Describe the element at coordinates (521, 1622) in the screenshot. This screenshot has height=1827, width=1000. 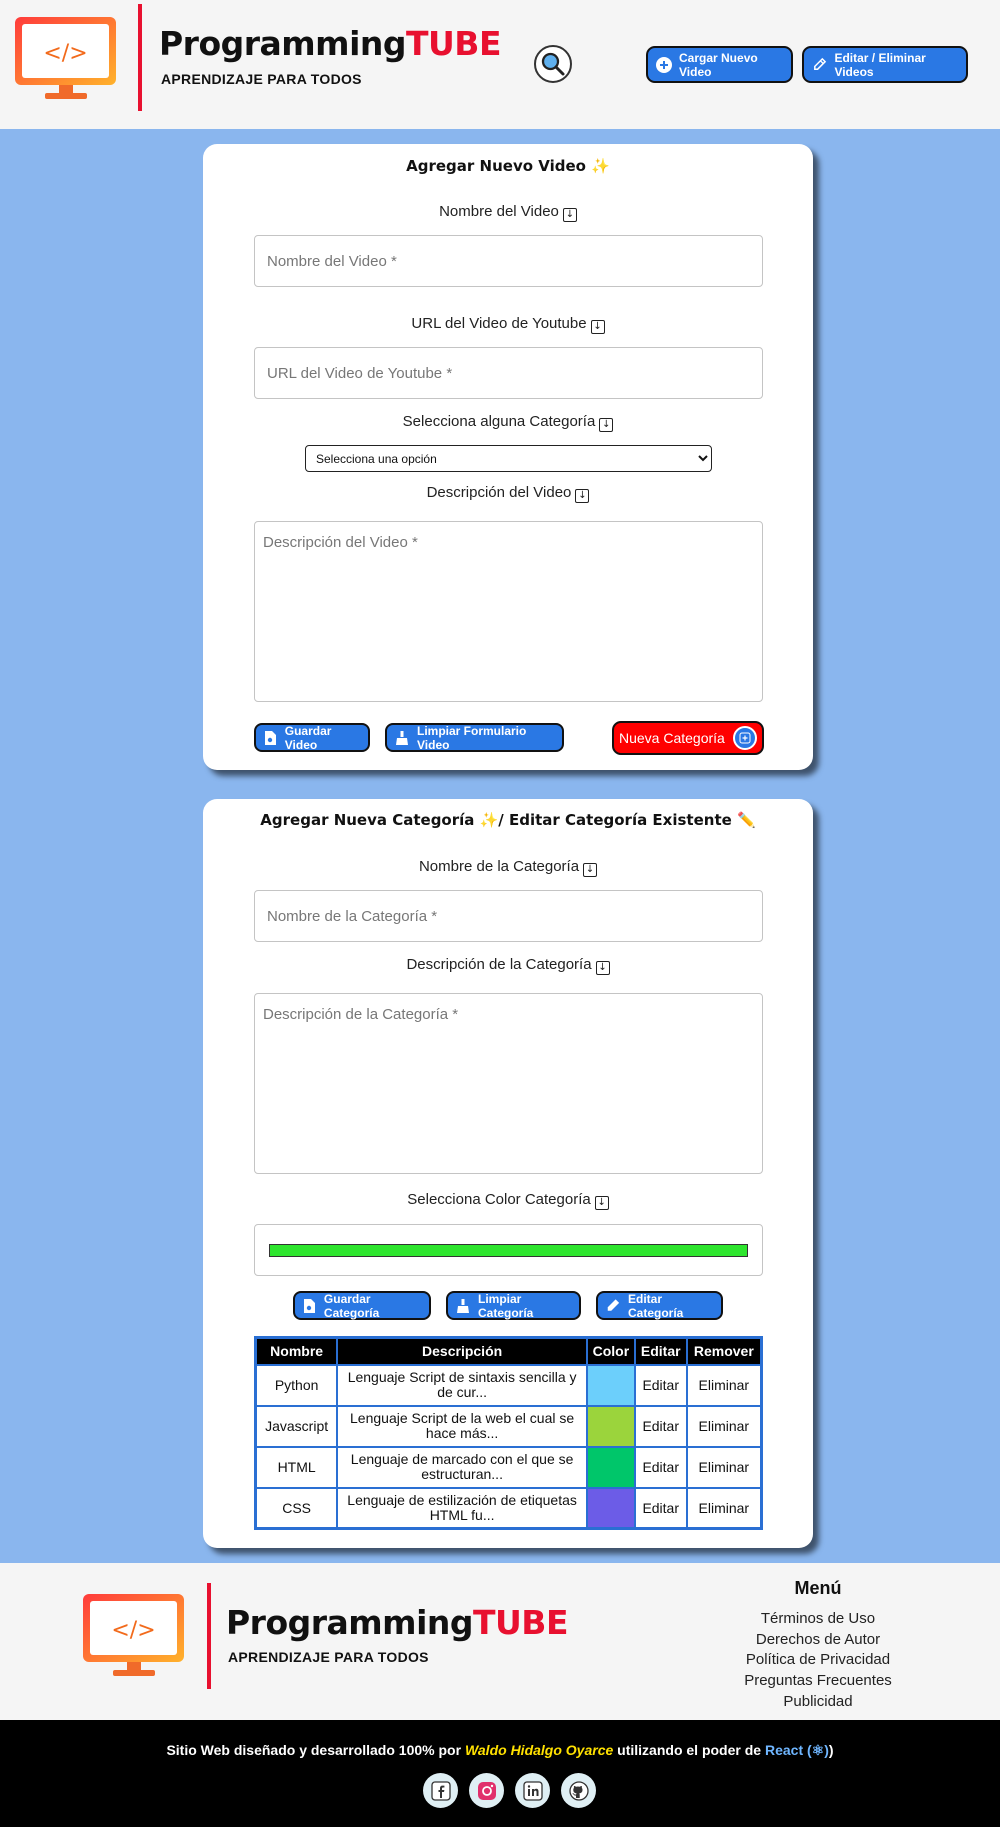
I see `footer-brand-part2: TUBE` at that location.